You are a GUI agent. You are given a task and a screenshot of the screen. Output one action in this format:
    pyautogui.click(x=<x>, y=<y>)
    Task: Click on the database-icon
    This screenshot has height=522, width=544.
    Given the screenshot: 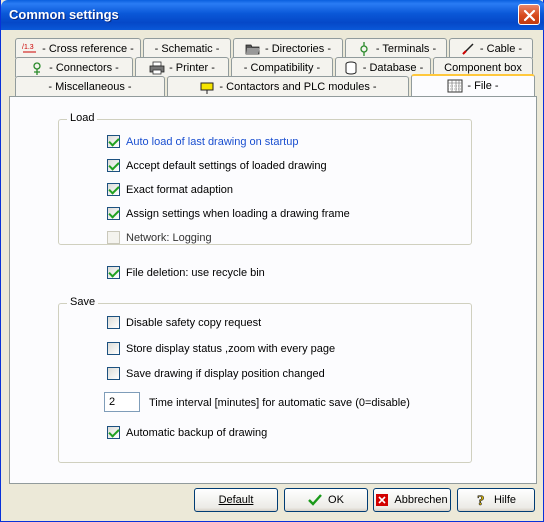 What is the action you would take?
    pyautogui.click(x=351, y=68)
    